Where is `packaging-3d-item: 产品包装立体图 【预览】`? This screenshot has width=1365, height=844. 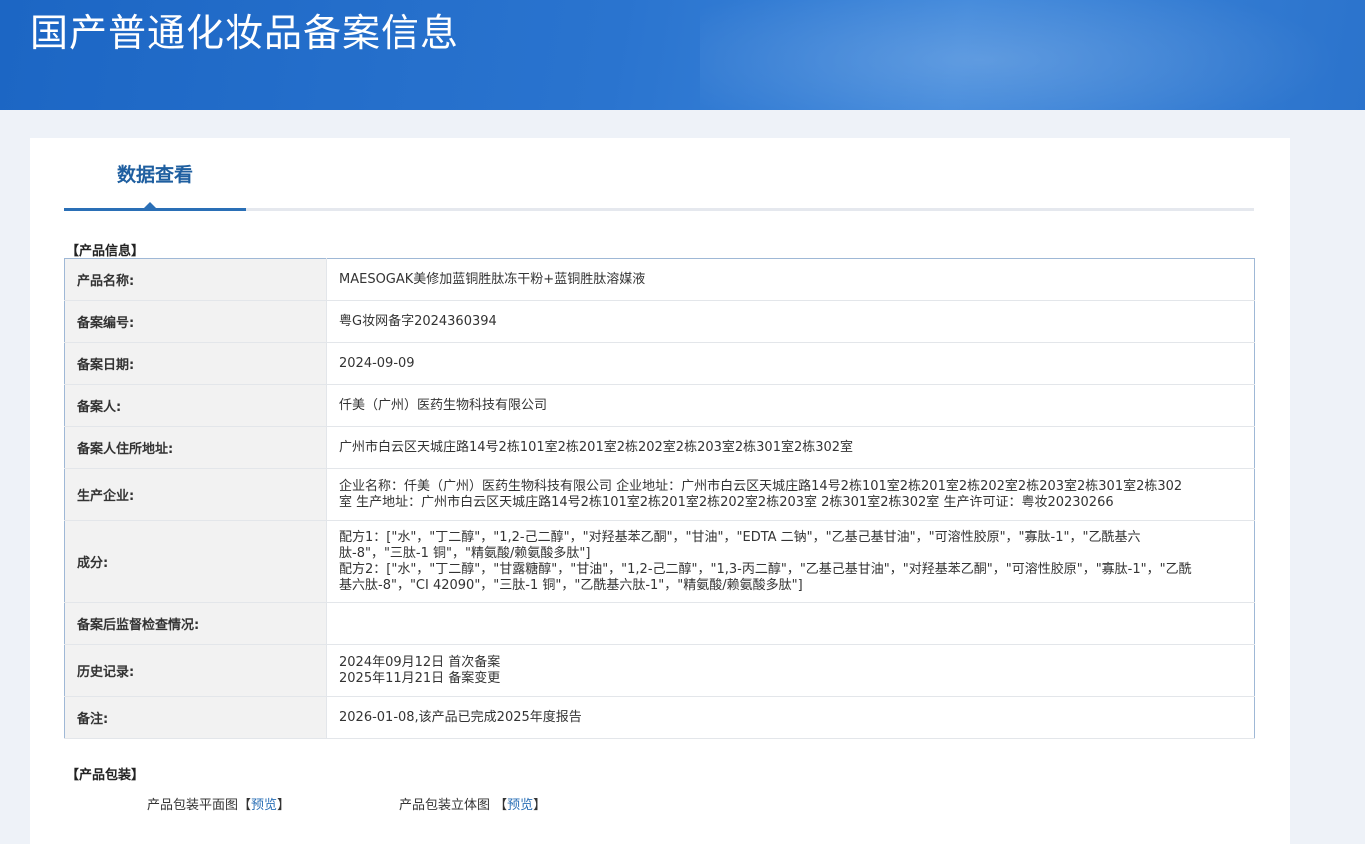
packaging-3d-item: 产品包装立体图 【预览】 is located at coordinates (472, 803).